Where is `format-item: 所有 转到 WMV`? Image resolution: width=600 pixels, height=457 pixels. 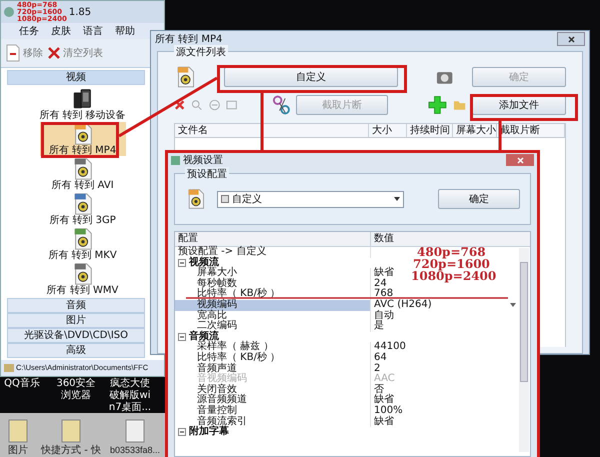
format-item: 所有 转到 WMV is located at coordinates (83, 279).